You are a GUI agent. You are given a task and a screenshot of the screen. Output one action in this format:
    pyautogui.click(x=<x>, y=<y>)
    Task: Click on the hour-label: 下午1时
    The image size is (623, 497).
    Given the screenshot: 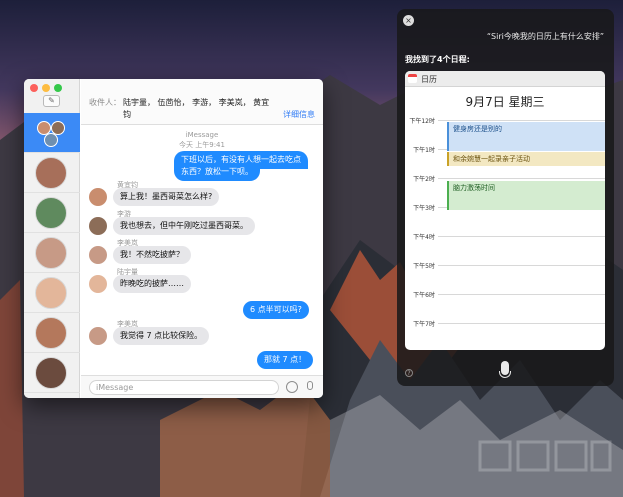 What is the action you would take?
    pyautogui.click(x=424, y=150)
    